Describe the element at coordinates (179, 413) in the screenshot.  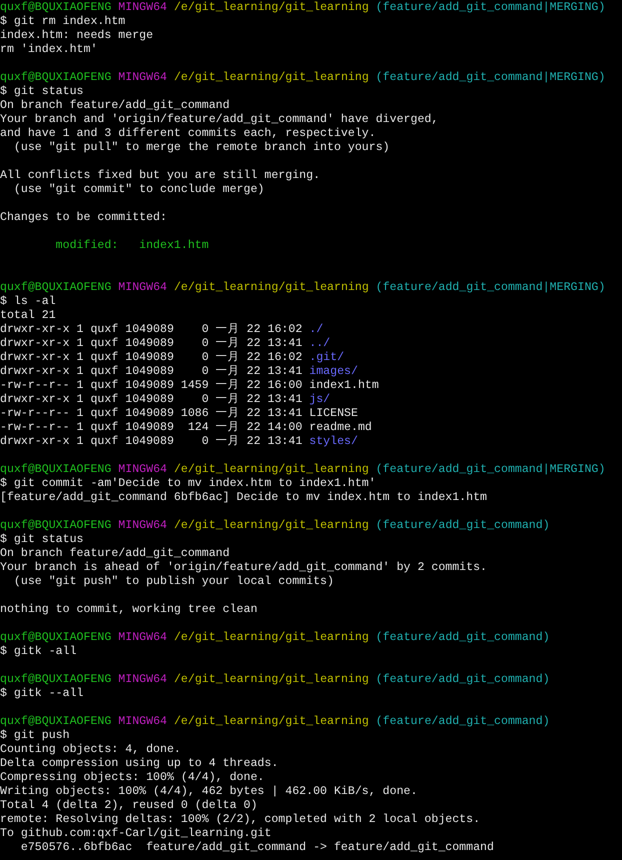
I see `output-text: -rw-r--r-- 1 quxf 1049089 1086 一月 22 13:41 LICENSE` at that location.